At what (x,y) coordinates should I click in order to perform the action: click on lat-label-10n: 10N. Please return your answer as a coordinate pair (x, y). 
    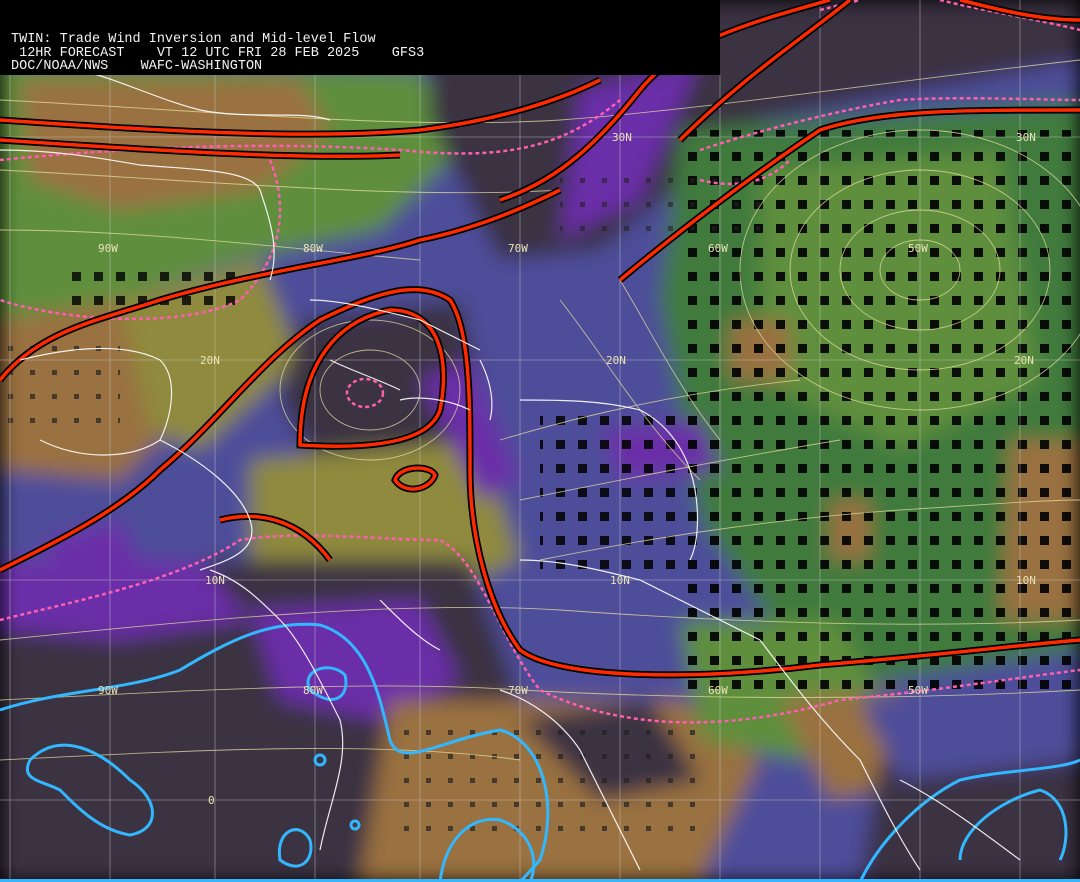
    Looking at the image, I should click on (215, 580).